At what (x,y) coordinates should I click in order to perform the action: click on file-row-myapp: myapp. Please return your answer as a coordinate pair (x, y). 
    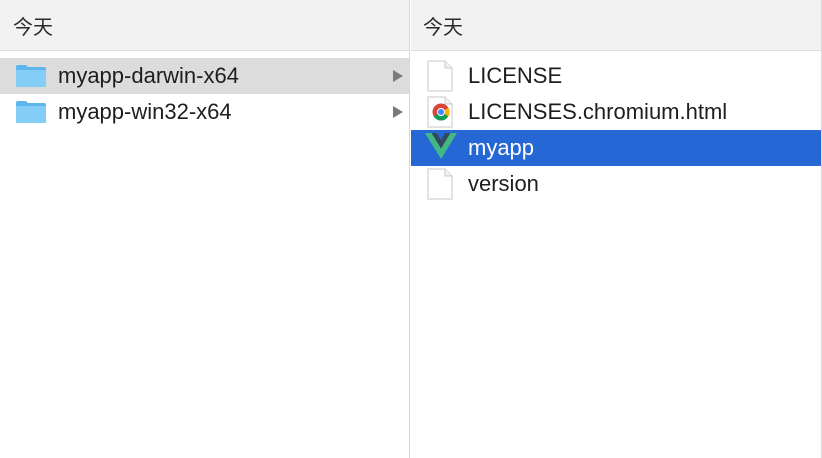
    Looking at the image, I should click on (616, 148).